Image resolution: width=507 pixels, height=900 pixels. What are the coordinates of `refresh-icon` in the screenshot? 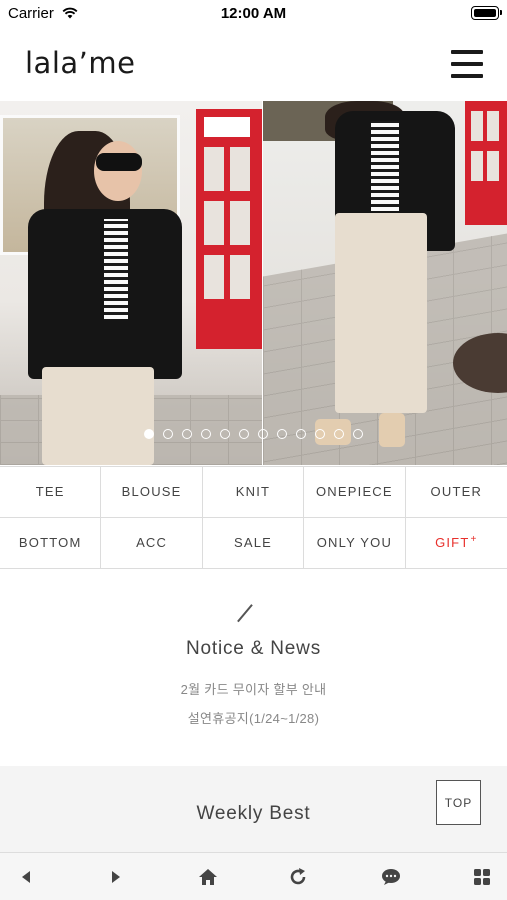 It's located at (298, 877).